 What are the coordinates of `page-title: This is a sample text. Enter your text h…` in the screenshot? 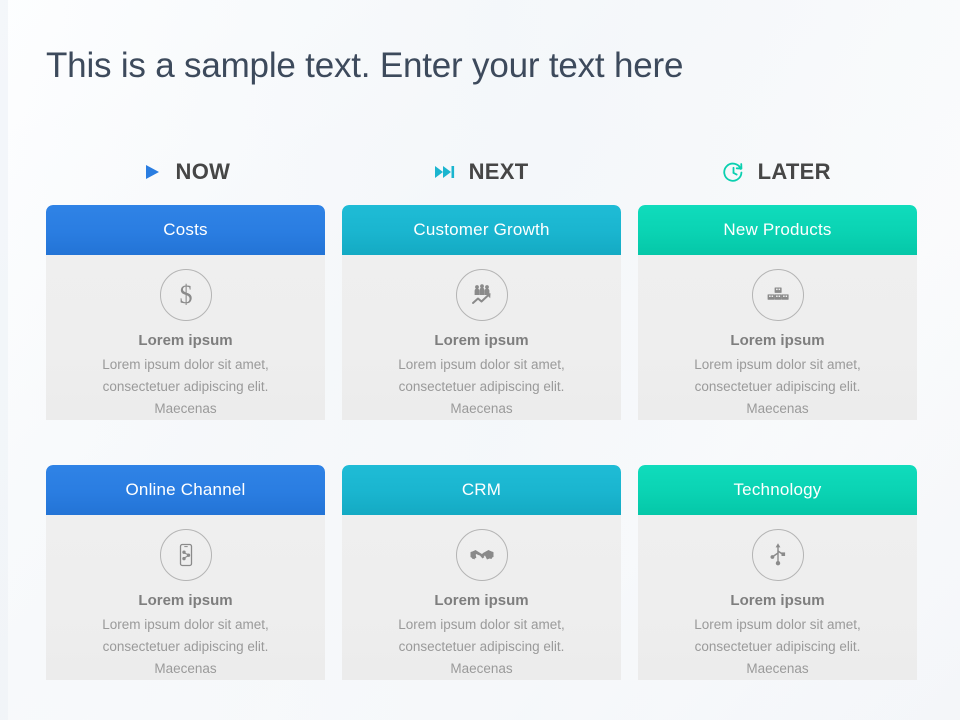 It's located at (365, 65).